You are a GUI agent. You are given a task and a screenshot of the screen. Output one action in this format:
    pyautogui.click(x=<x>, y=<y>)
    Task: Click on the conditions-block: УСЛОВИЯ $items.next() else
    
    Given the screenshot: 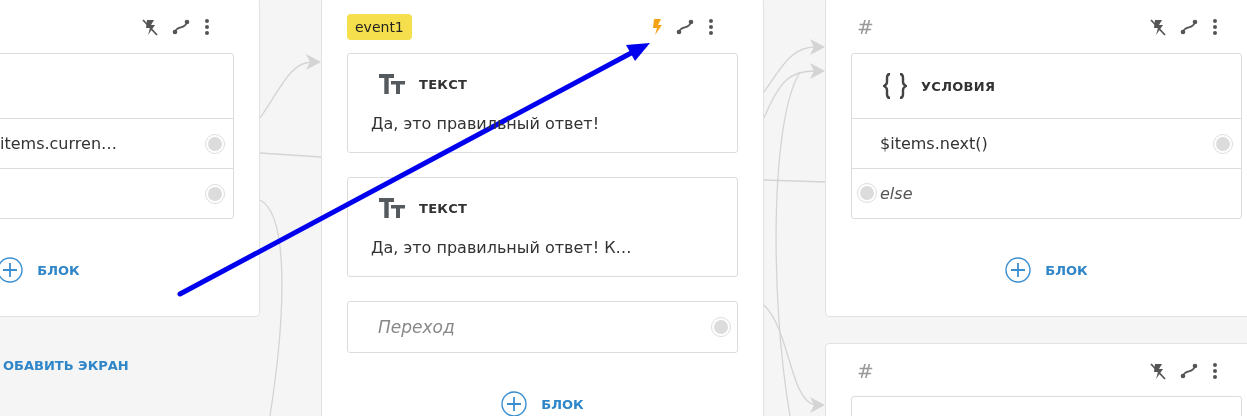 What is the action you would take?
    pyautogui.click(x=1046, y=136)
    